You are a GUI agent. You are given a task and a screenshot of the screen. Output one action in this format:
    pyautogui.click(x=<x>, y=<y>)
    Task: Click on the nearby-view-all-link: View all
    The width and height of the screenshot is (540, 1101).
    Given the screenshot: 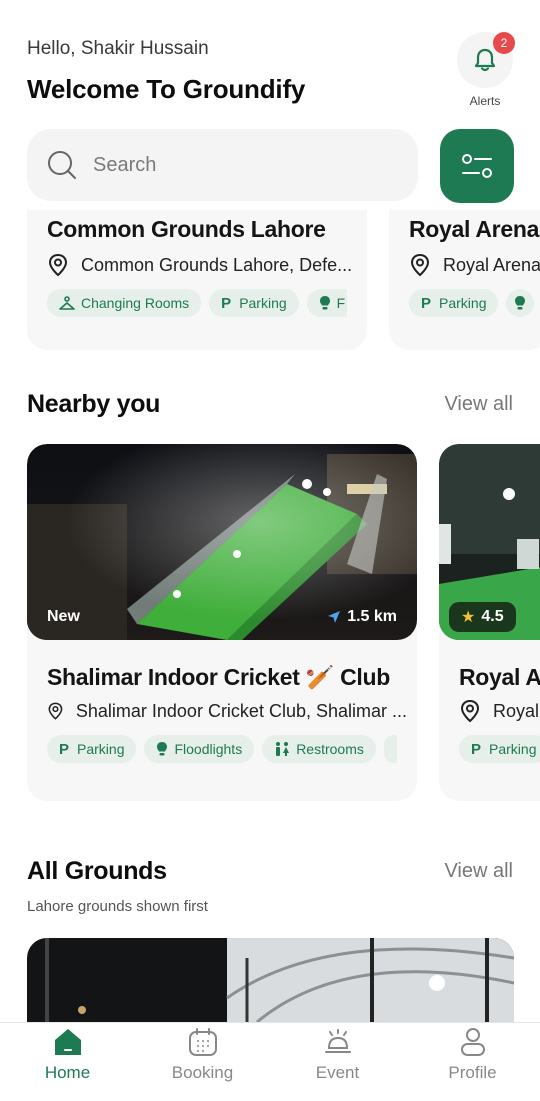 What is the action you would take?
    pyautogui.click(x=478, y=404)
    